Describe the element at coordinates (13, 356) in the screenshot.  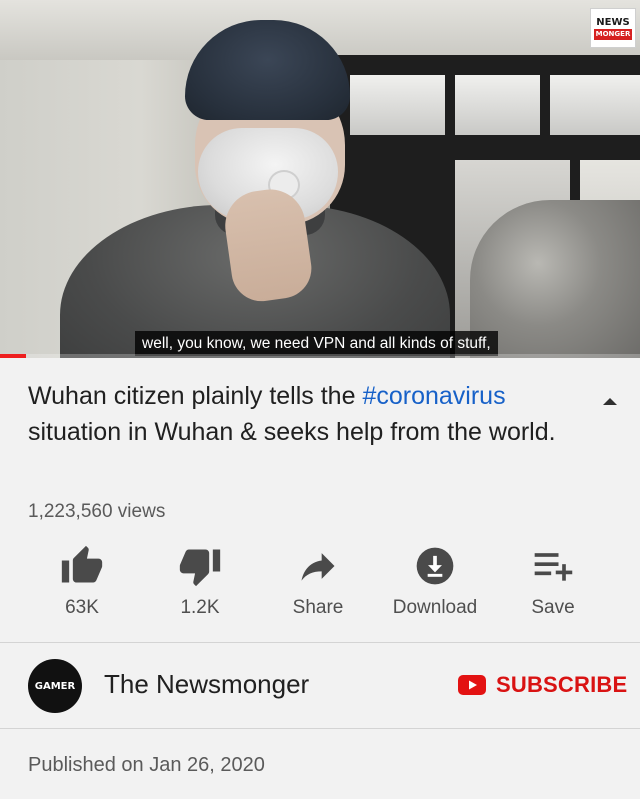
I see `video-progress-fill` at that location.